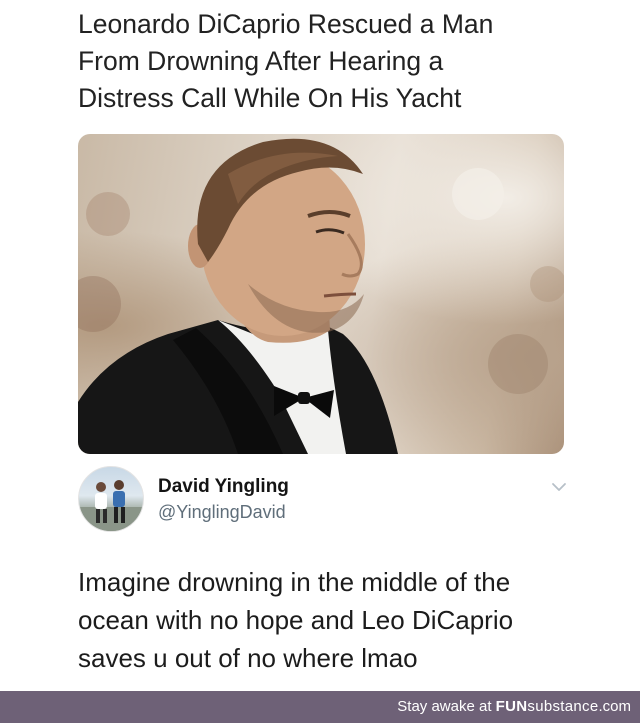 Image resolution: width=640 pixels, height=723 pixels. What do you see at coordinates (320, 707) in the screenshot?
I see `watermark-footer: Stay awake at FUNsubstance.com` at bounding box center [320, 707].